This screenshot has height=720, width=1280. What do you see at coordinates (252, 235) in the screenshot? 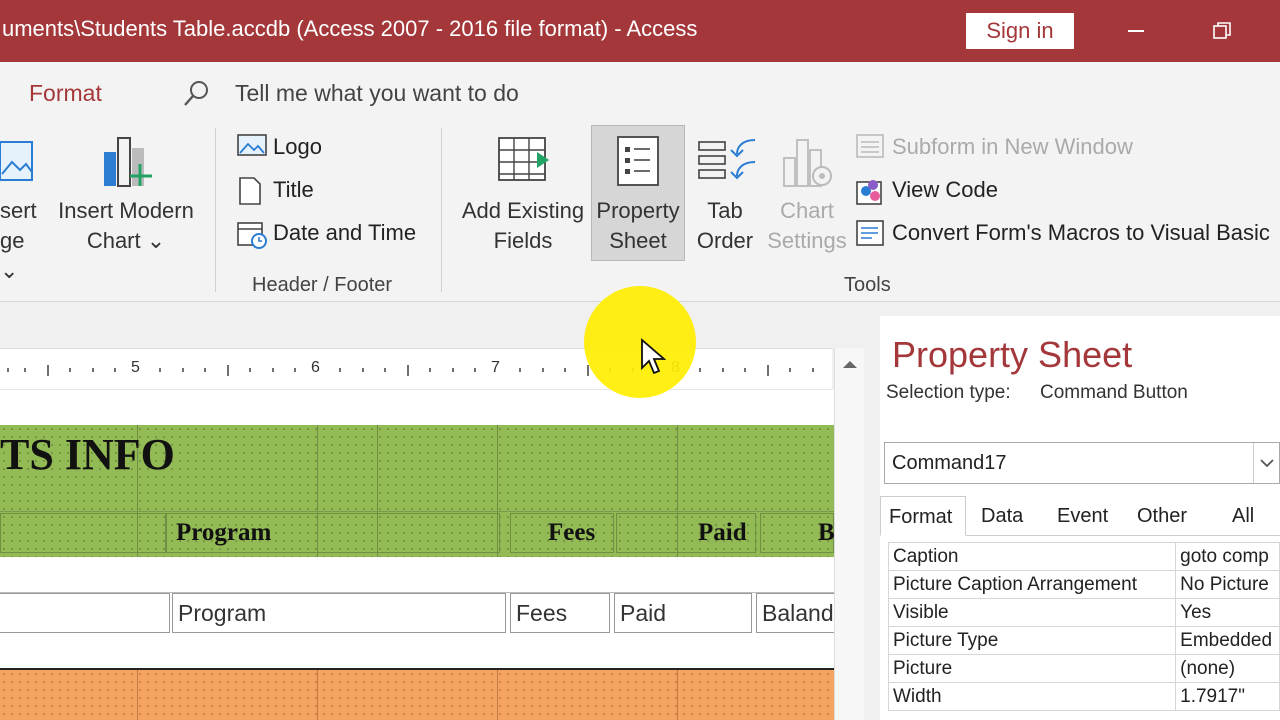
I see `calendar-clock-icon` at bounding box center [252, 235].